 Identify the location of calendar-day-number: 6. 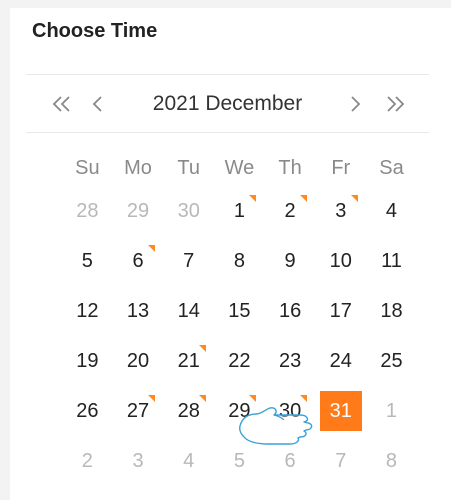
(290, 461).